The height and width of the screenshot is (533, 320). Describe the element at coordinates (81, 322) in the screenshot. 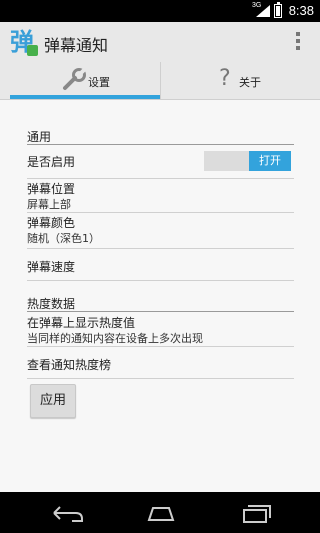

I see `show-heat-pref-title: 在弹幕上显示热度值` at that location.